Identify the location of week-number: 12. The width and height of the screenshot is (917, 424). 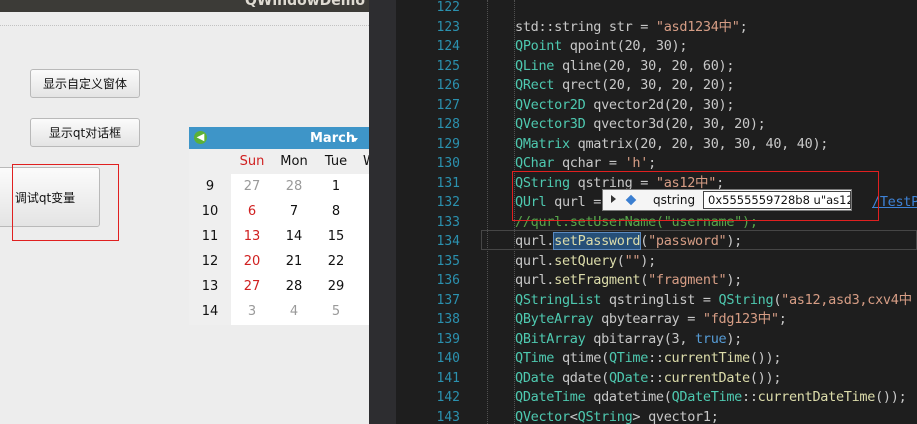
(210, 261).